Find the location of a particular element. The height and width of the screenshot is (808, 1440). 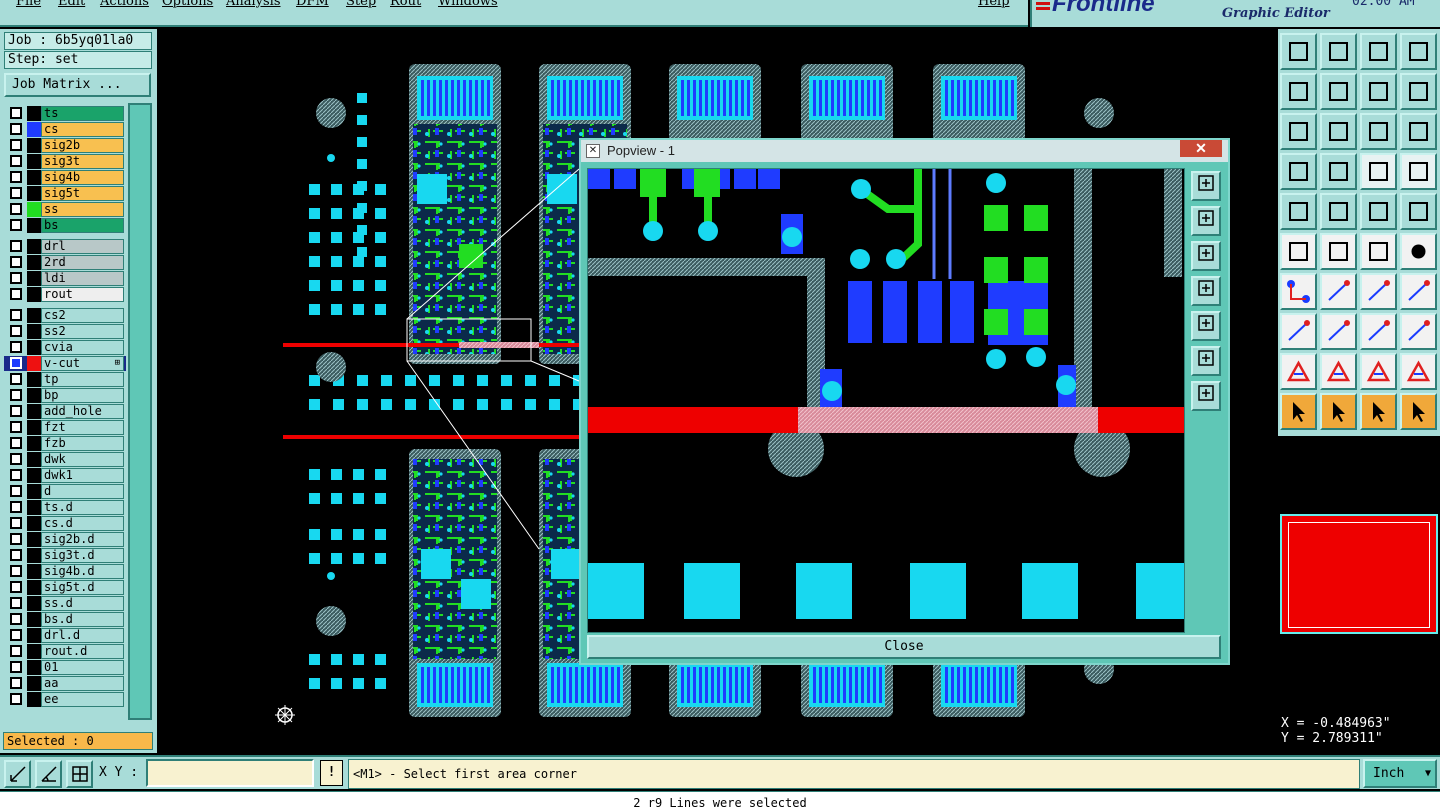

select-box-button is located at coordinates (1338, 411).